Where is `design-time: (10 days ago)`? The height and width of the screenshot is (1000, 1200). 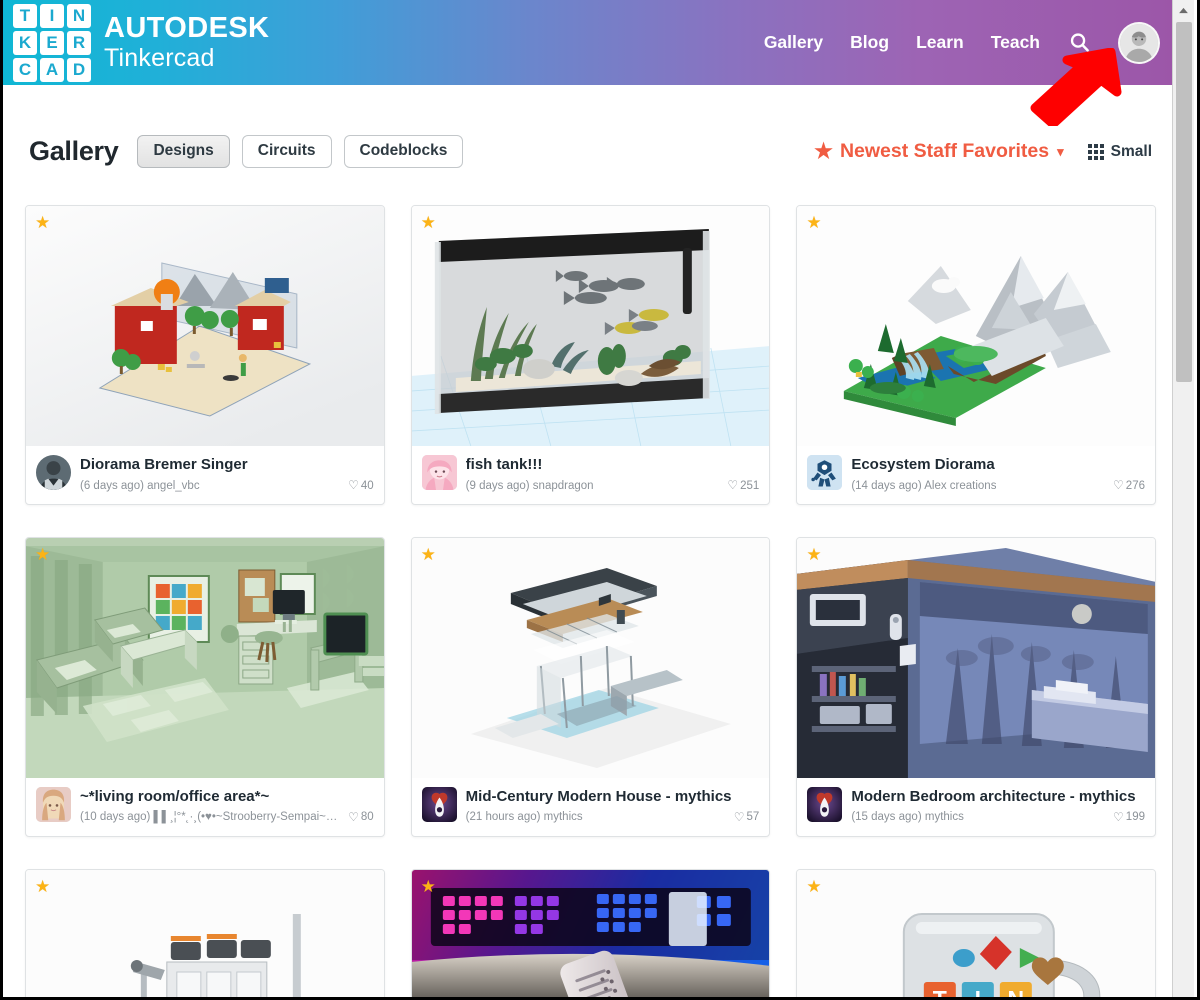 design-time: (10 days ago) is located at coordinates (115, 817).